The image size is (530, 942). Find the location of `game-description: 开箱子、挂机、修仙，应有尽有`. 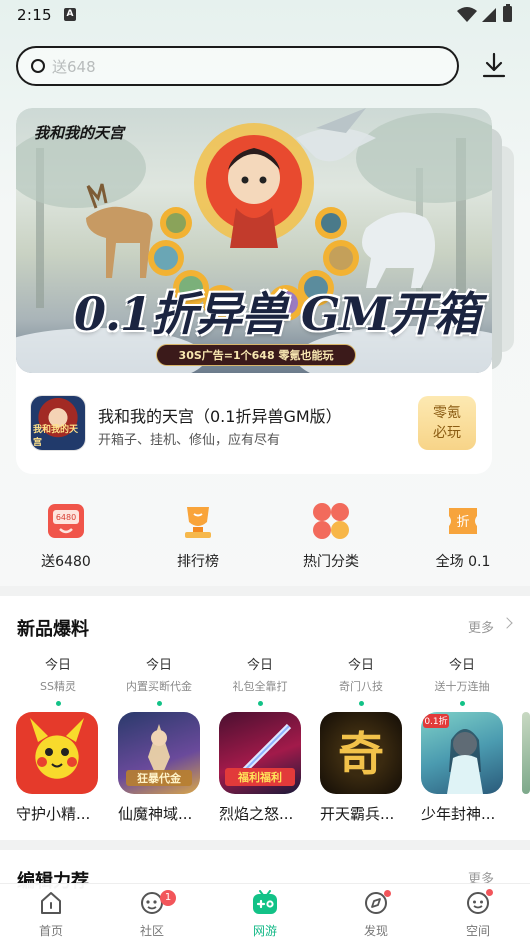

game-description: 开箱子、挂机、修仙，应有尽有 is located at coordinates (189, 440).